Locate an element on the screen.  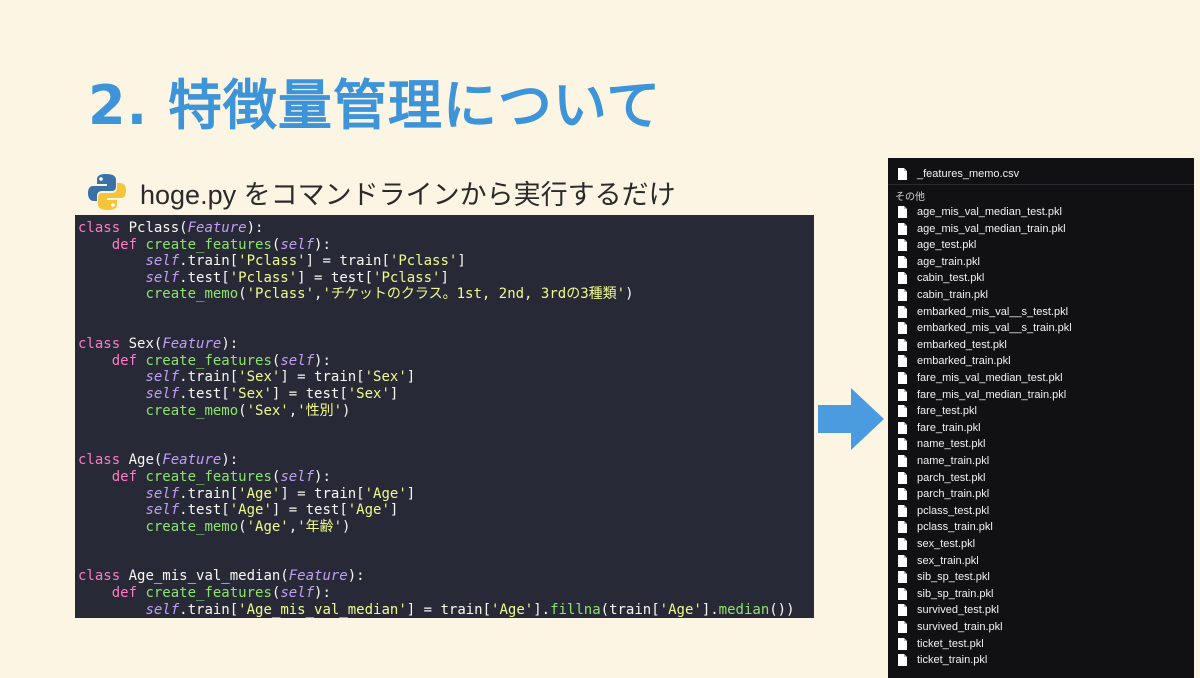
file-item: fare_mis_val_median_test.pkl is located at coordinates (980, 378).